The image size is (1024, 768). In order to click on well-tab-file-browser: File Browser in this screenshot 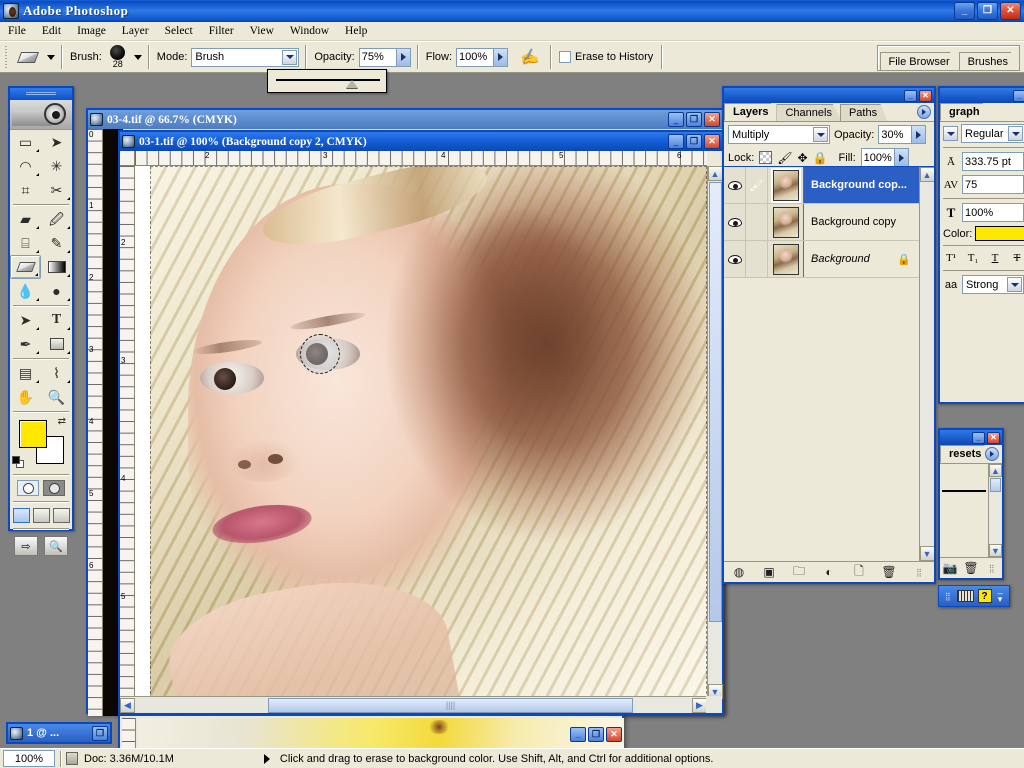, I will do `click(919, 61)`.